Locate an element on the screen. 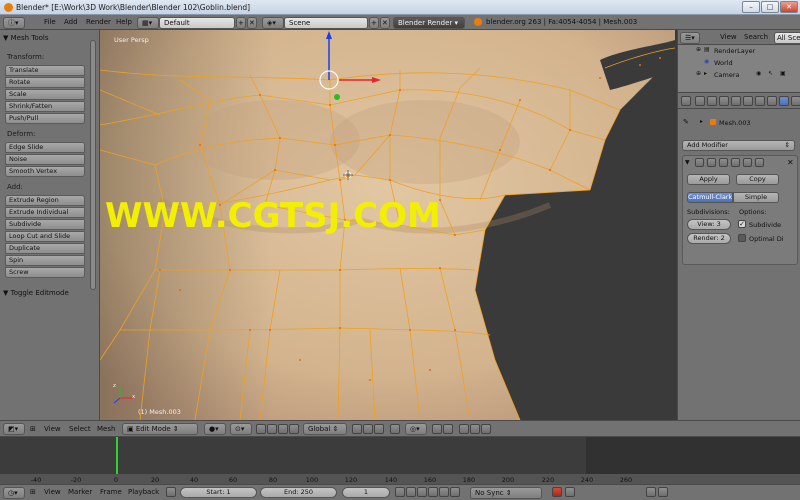  rotate-manipulator-icon is located at coordinates (283, 429).